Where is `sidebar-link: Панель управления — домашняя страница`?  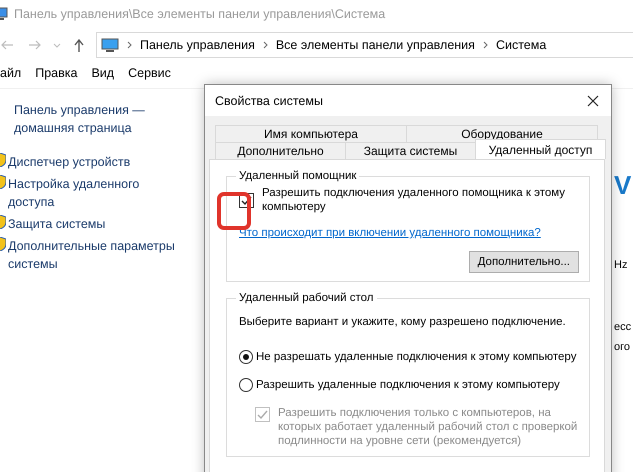
sidebar-link: Панель управления — домашняя страница is located at coordinates (98, 119).